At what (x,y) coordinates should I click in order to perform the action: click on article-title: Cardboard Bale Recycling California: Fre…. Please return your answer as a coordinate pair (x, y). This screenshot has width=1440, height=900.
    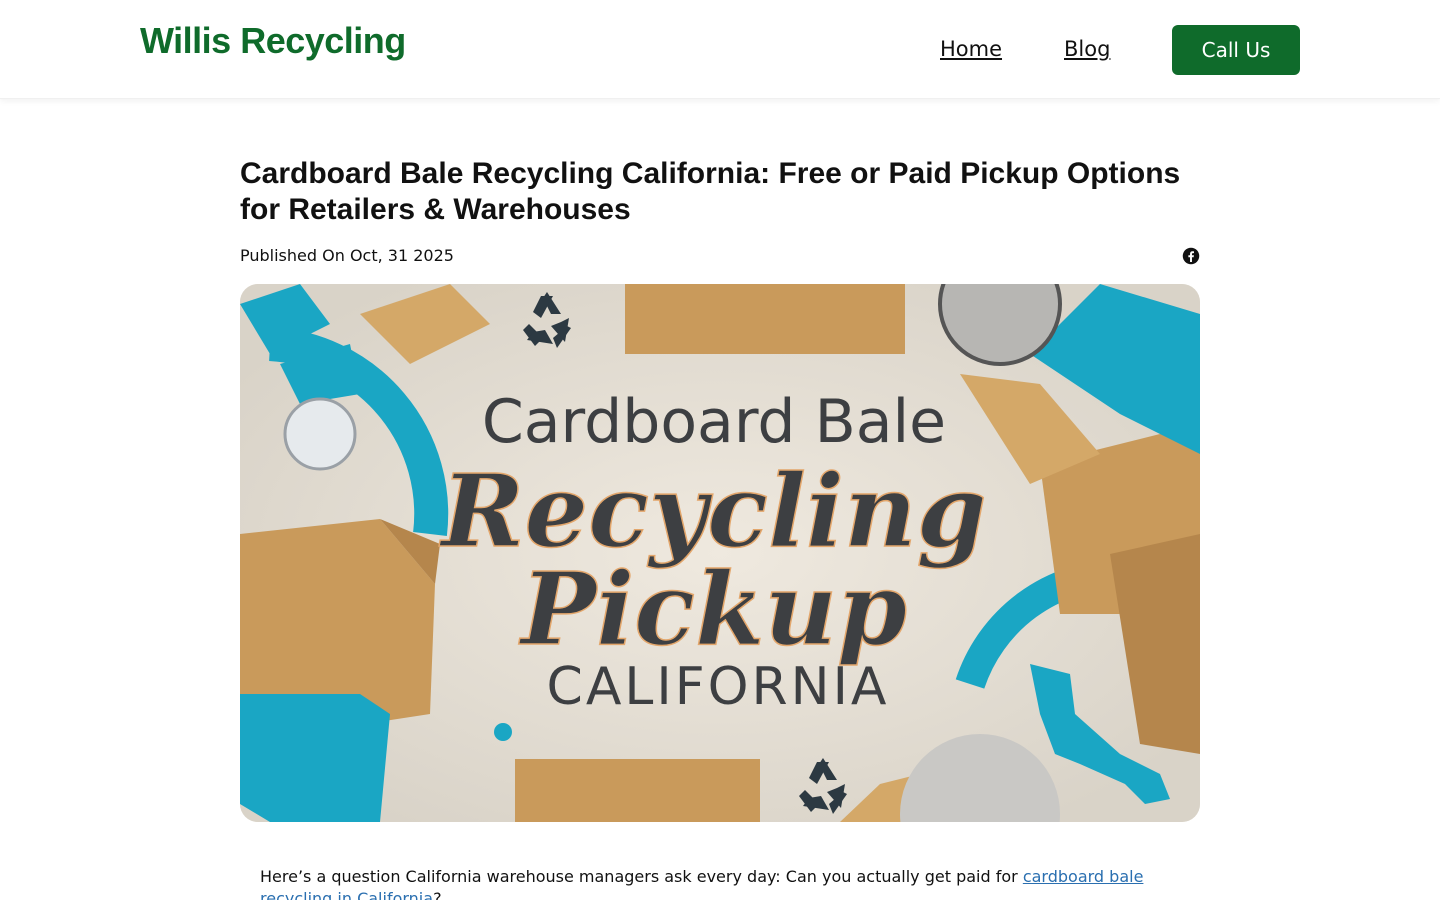
    Looking at the image, I should click on (710, 191).